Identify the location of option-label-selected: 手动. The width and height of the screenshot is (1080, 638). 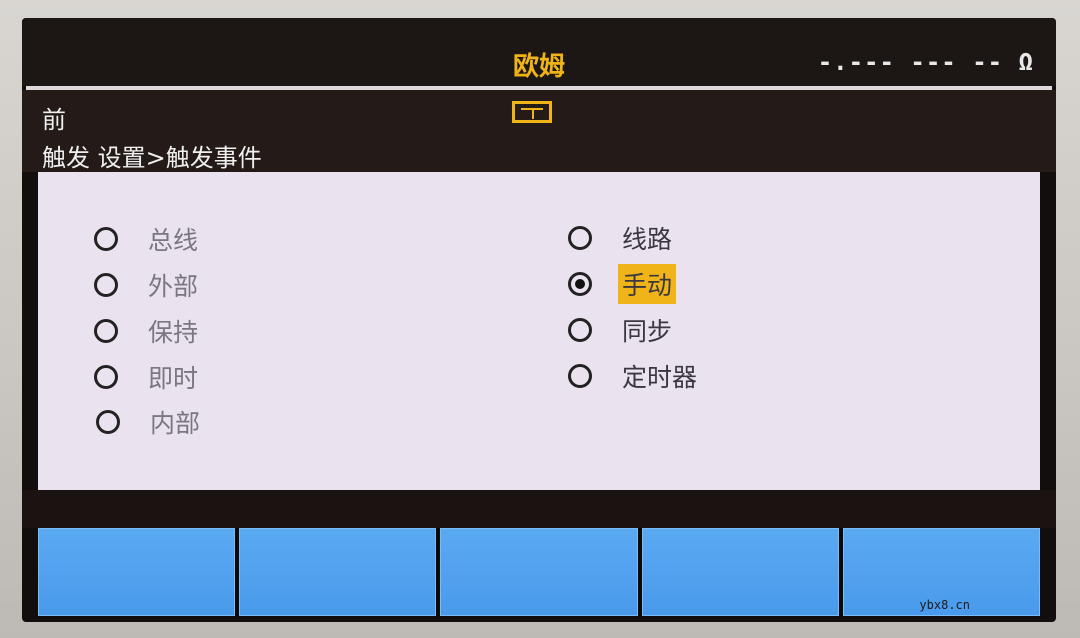
(647, 284).